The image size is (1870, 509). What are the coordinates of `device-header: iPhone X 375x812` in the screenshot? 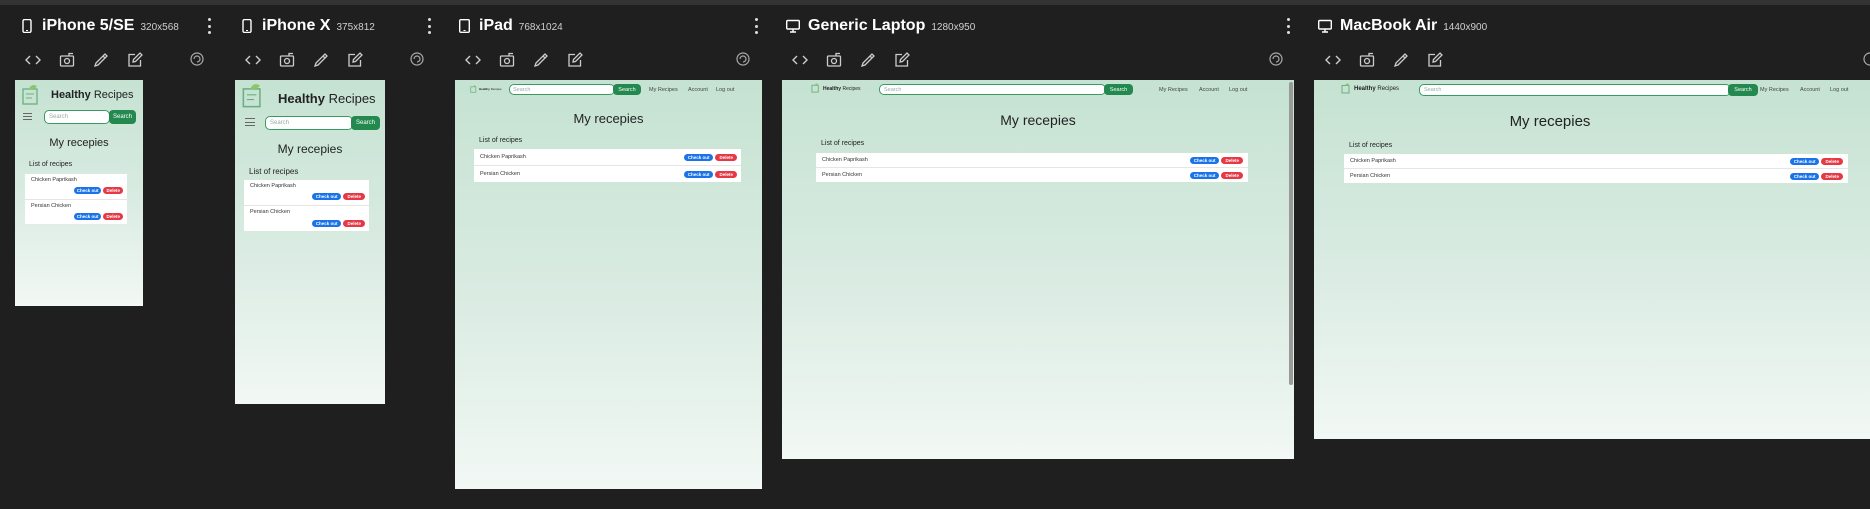 It's located at (308, 26).